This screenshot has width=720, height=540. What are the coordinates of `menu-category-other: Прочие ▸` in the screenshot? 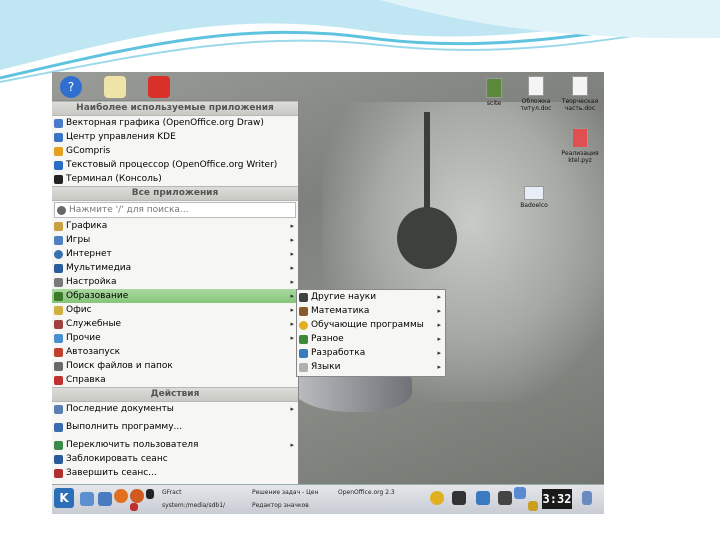 It's located at (175, 338).